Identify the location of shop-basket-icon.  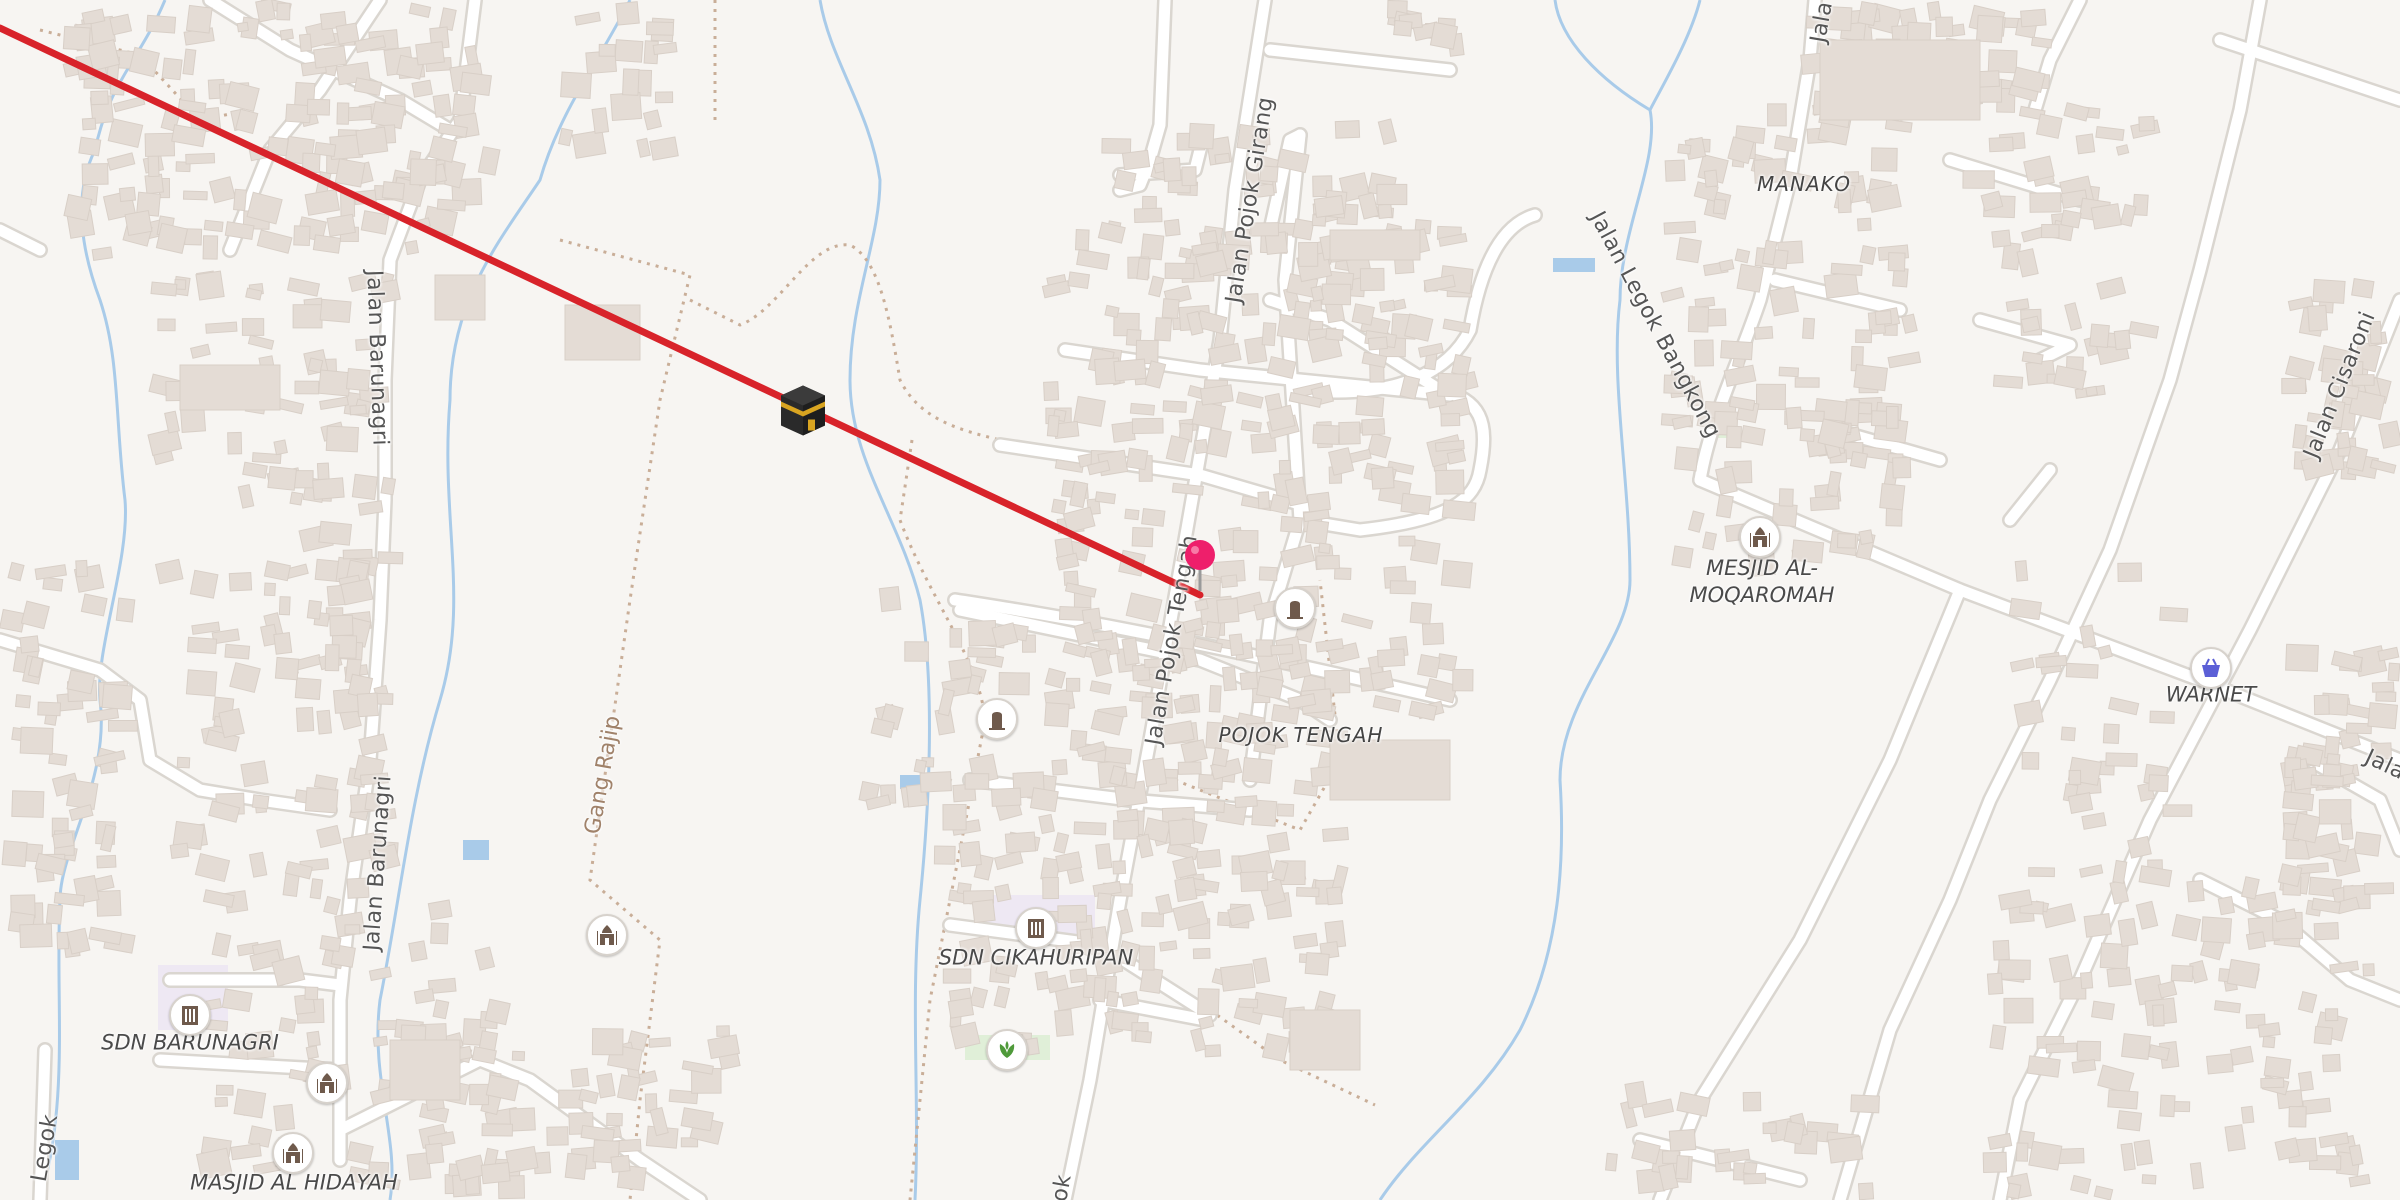
(2211, 668).